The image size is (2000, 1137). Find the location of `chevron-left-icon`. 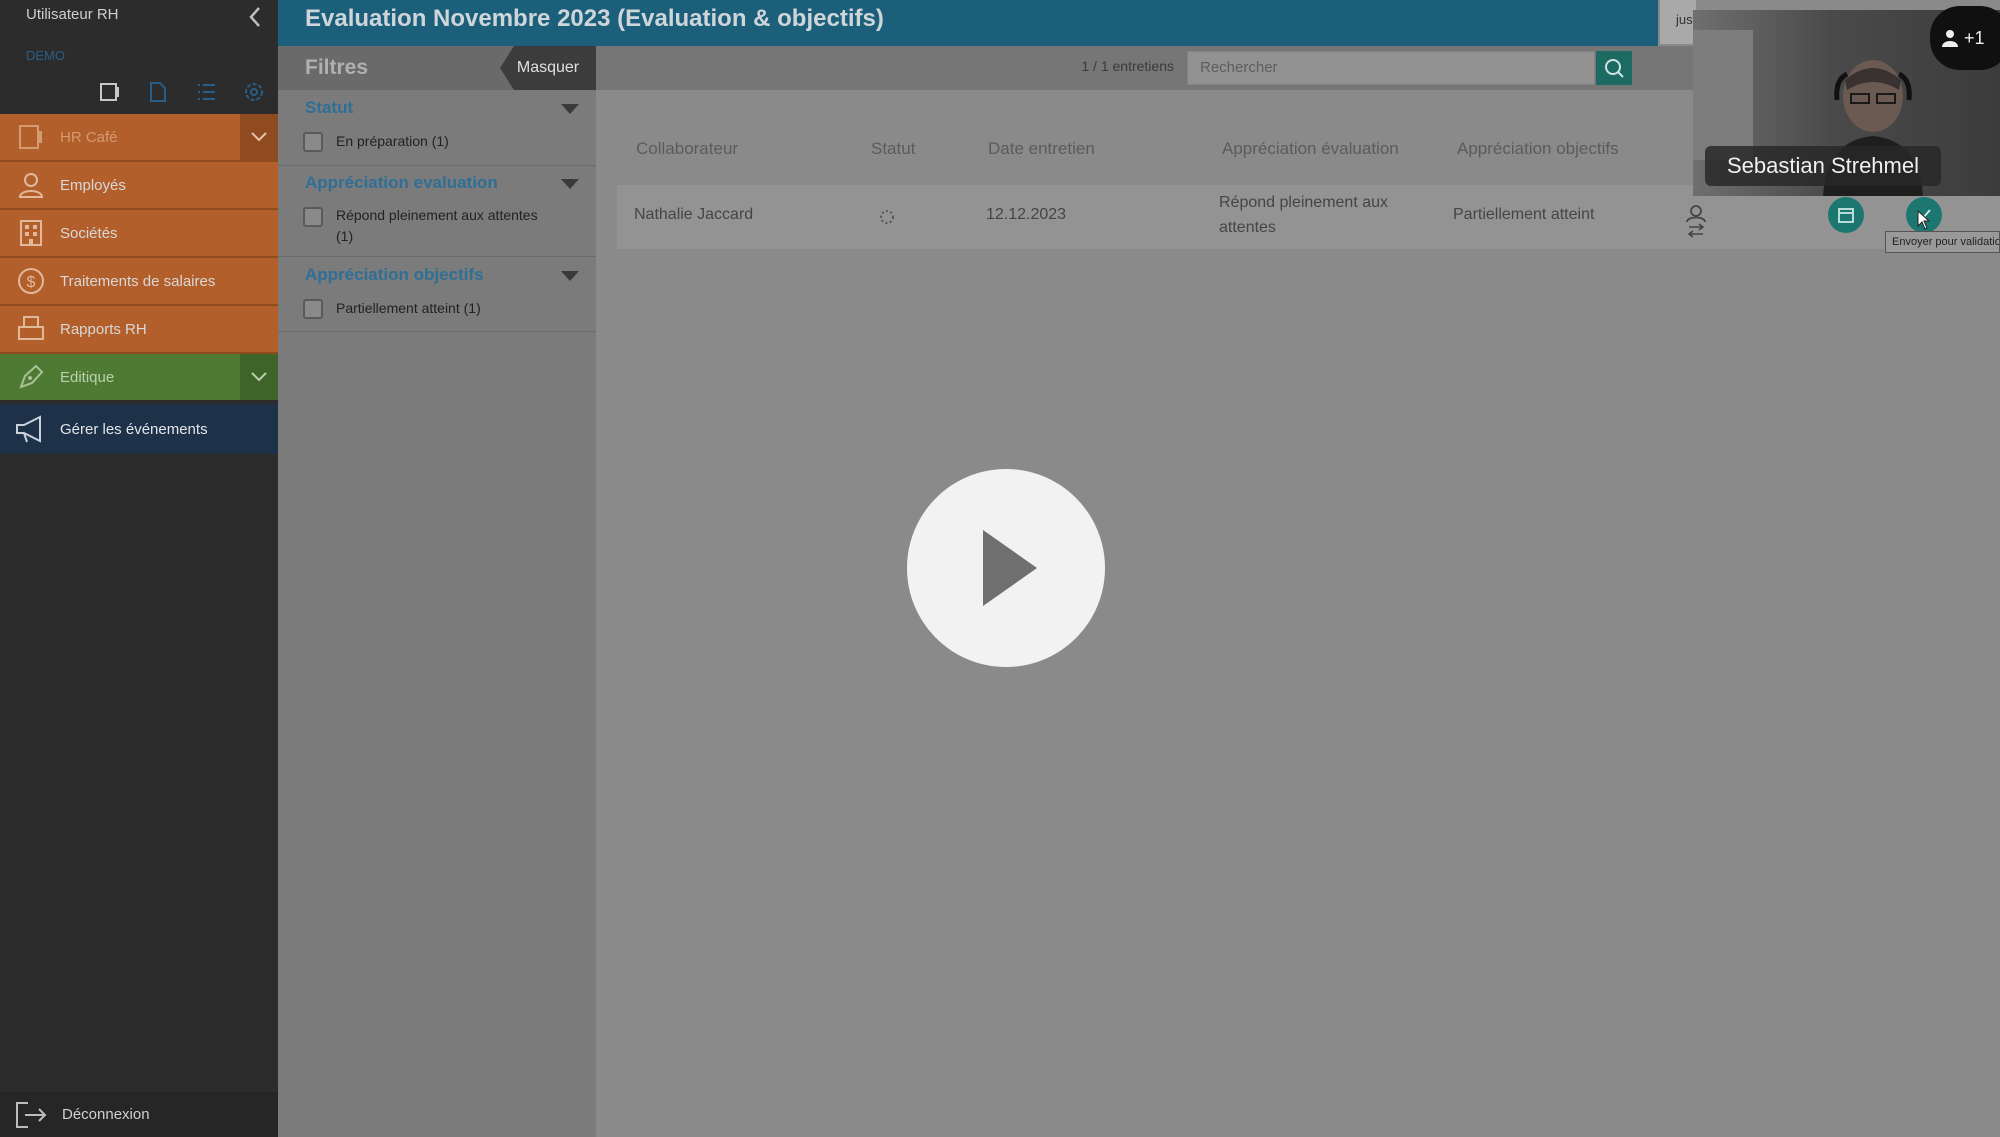

chevron-left-icon is located at coordinates (254, 17).